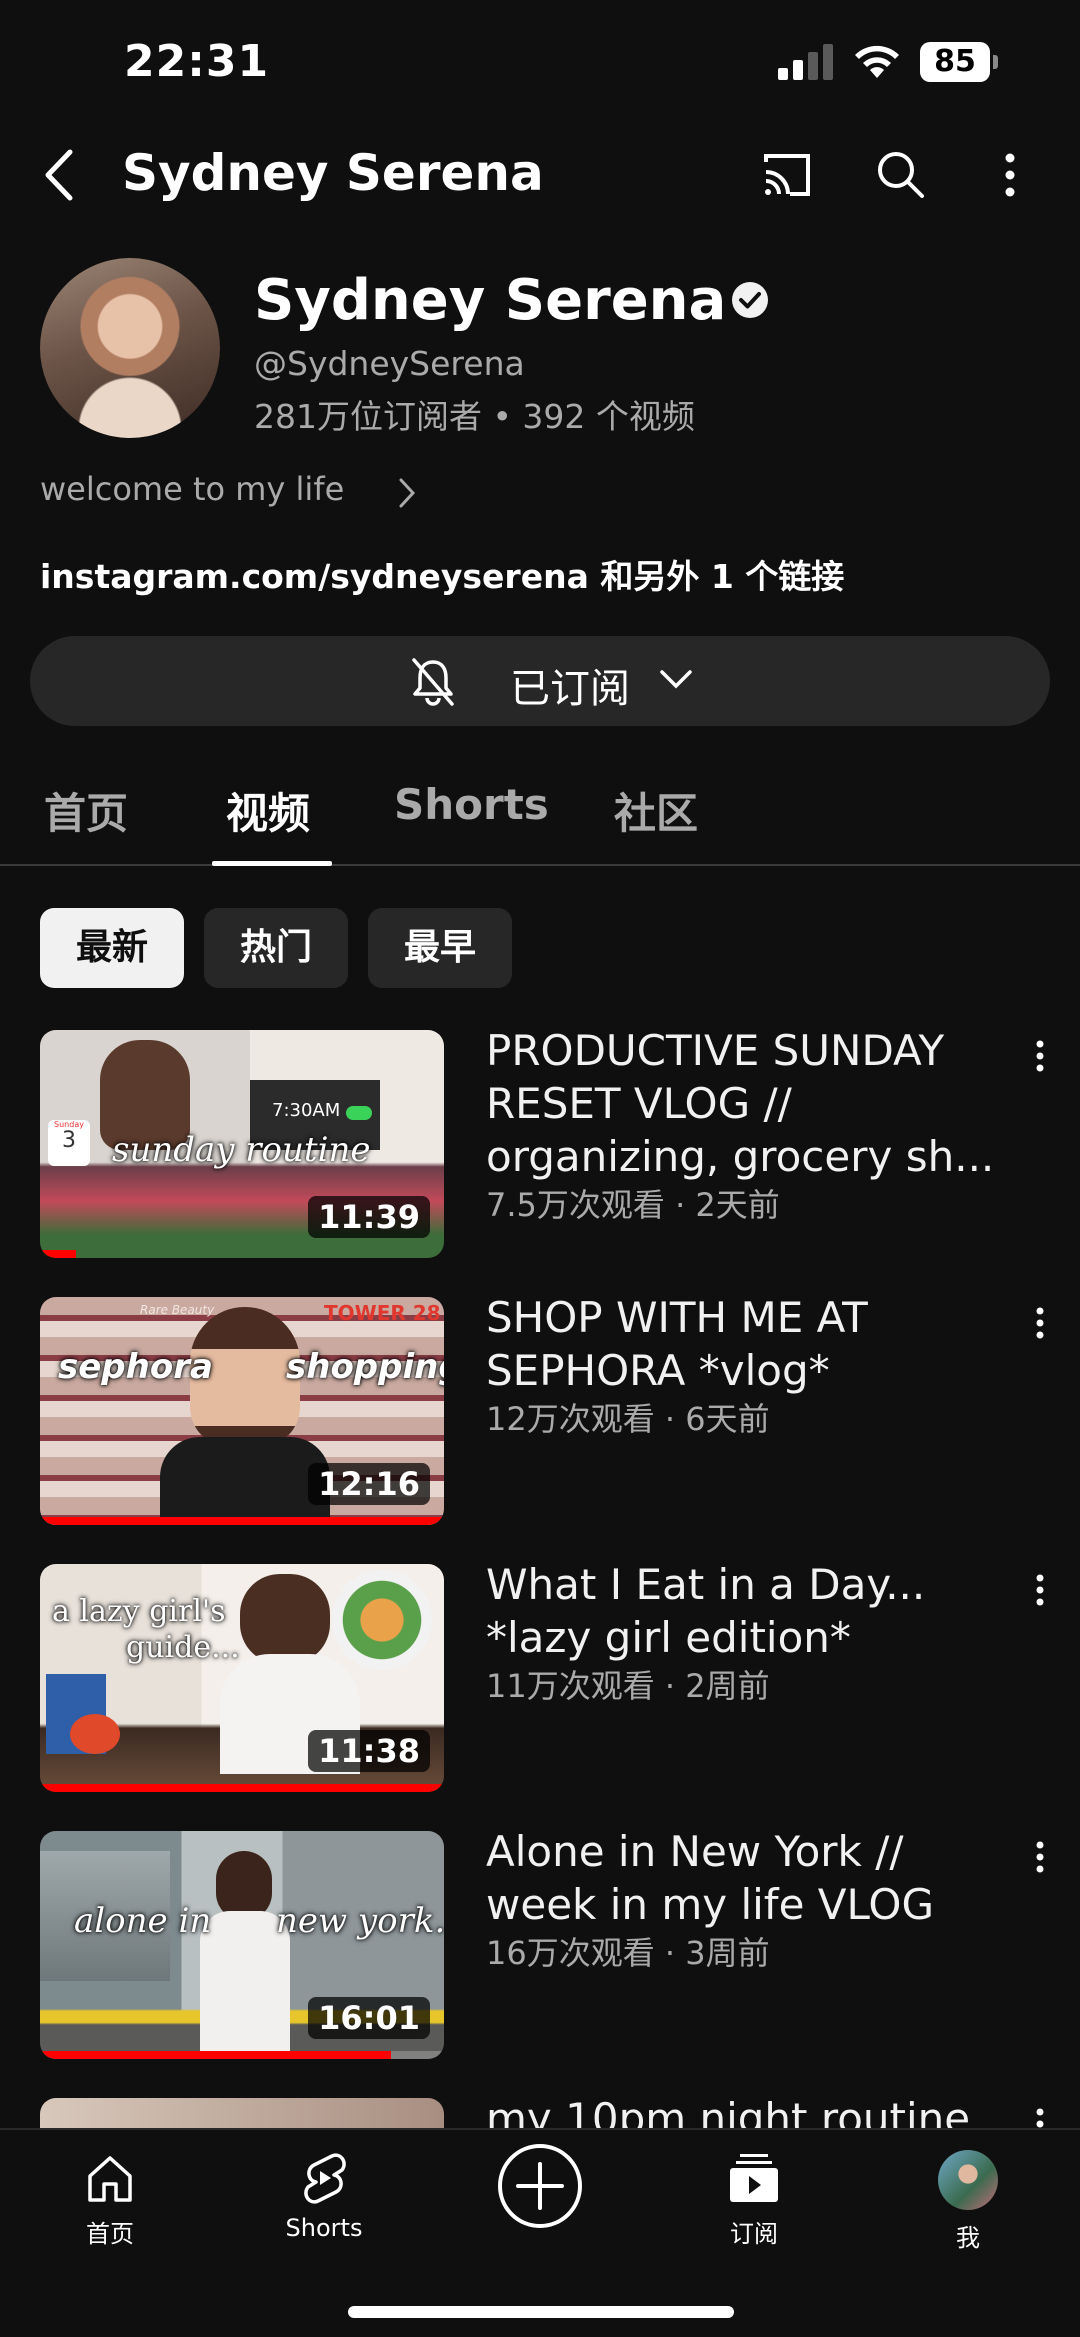 The height and width of the screenshot is (2337, 1080). I want to click on video-thumbnail: 7:30AM Sunday 3 sunday routine 11:39, so click(242, 1144).